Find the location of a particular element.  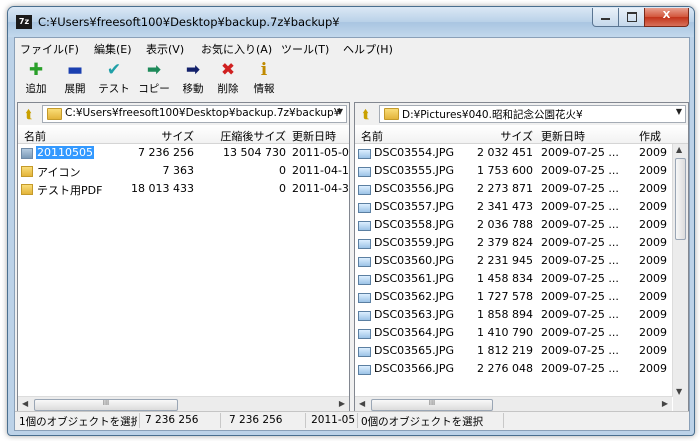

table-row: DSC03564.JPG 1 410 790 2009-07-25 ... 2009 is located at coordinates (521, 333).